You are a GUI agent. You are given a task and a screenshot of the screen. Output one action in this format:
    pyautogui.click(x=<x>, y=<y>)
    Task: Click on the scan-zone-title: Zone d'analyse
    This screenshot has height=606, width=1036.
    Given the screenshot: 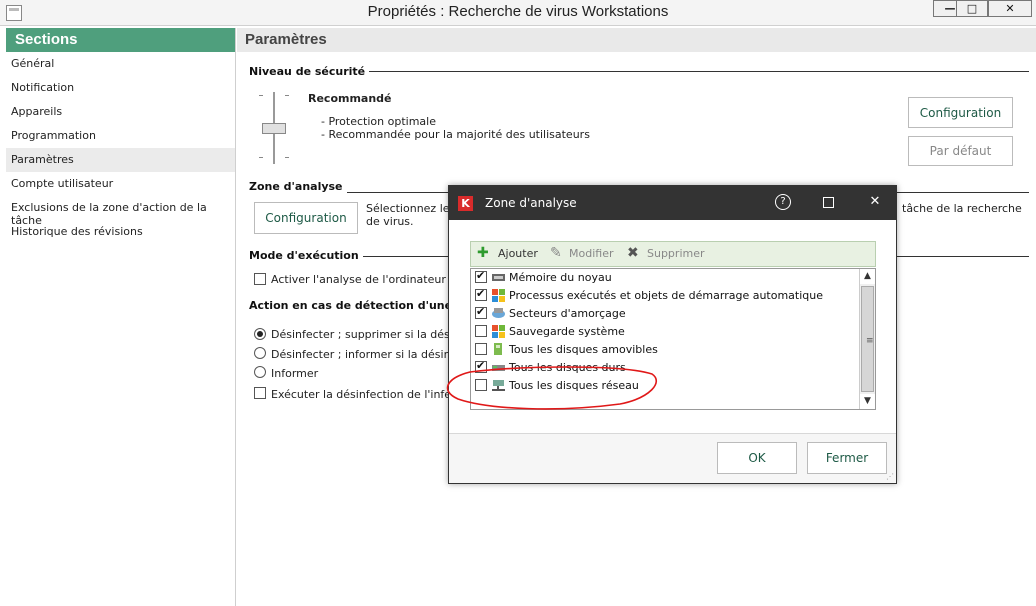 What is the action you would take?
    pyautogui.click(x=298, y=186)
    